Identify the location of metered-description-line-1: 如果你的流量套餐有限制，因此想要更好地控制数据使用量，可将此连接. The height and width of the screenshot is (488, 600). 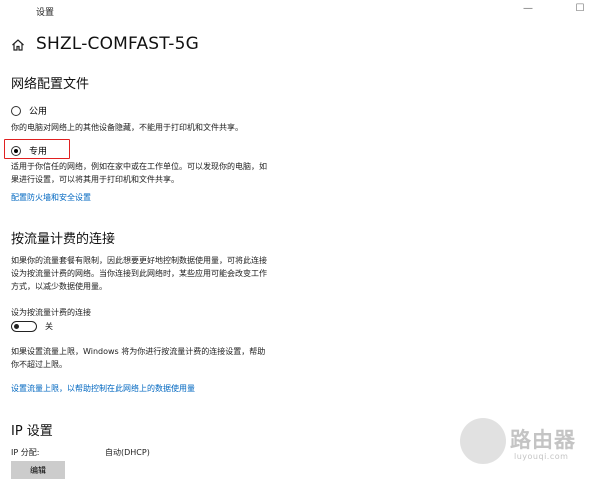
(139, 260).